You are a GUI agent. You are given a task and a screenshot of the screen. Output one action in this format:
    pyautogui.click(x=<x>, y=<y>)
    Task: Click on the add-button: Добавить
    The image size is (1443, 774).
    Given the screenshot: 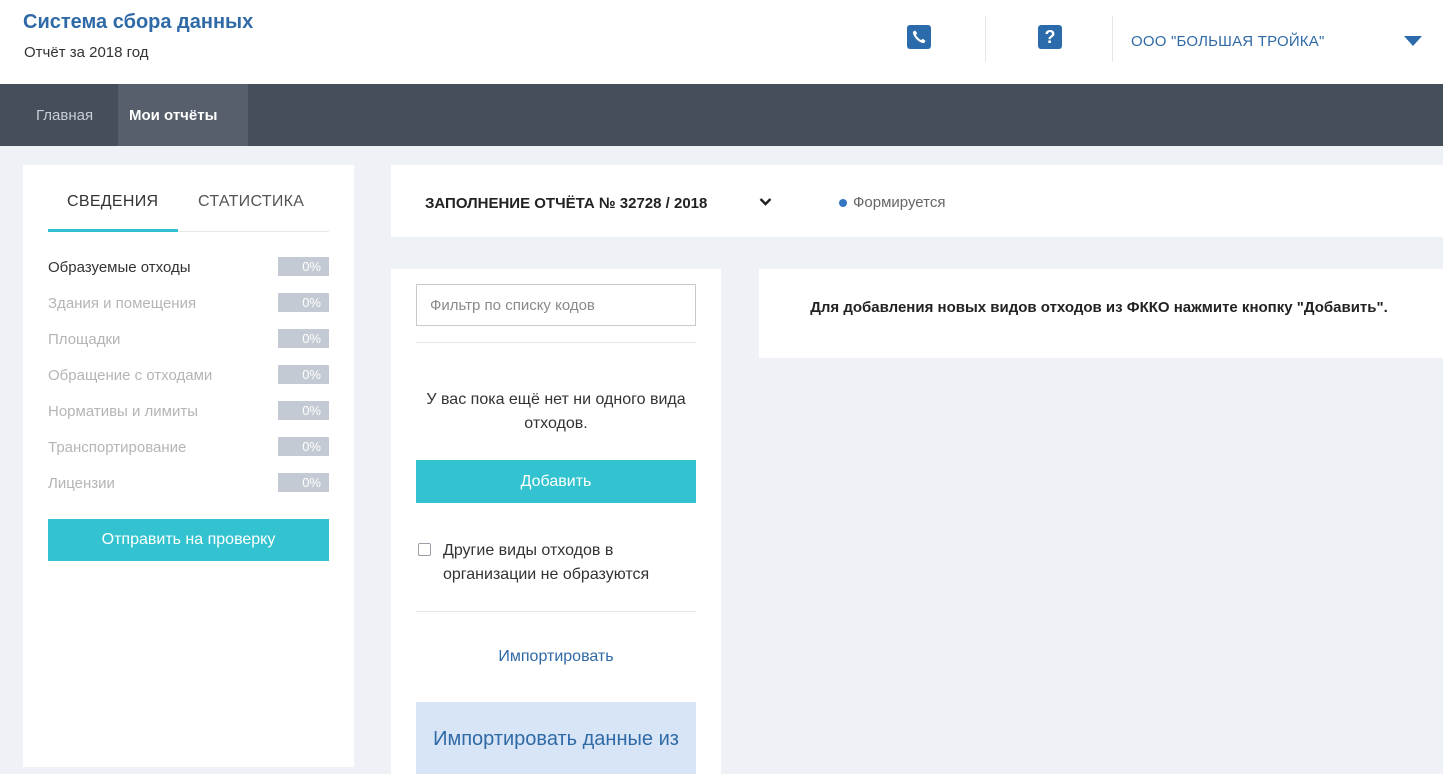 What is the action you would take?
    pyautogui.click(x=556, y=481)
    